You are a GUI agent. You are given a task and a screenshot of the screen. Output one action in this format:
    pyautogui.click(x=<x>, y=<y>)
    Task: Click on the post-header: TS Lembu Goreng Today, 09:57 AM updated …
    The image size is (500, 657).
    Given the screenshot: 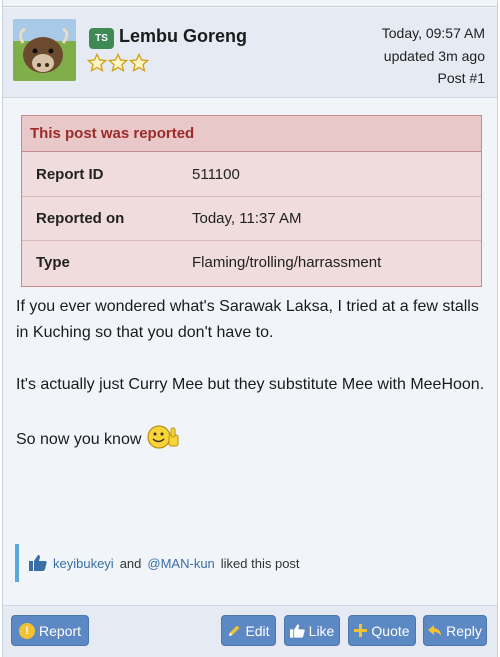 What is the action you would take?
    pyautogui.click(x=250, y=53)
    